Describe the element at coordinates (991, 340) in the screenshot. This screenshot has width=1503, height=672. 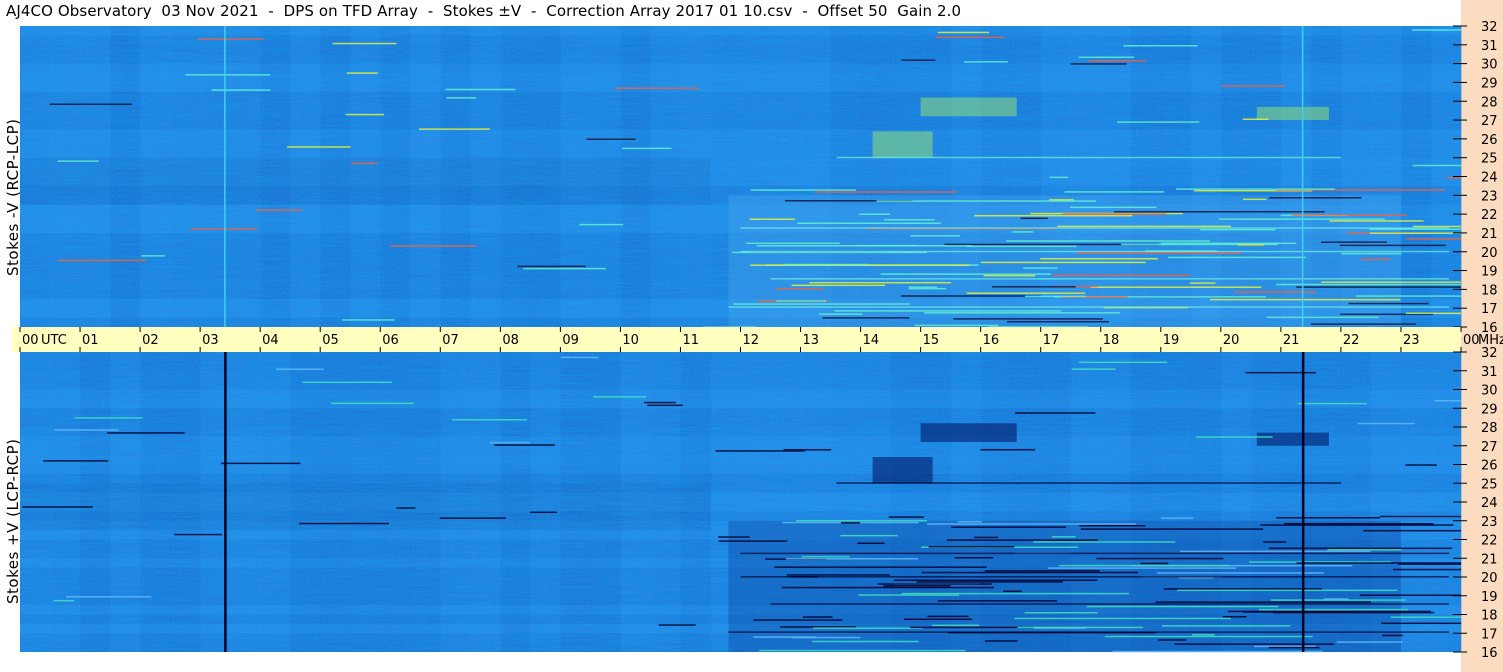
I see `x-tick-label: 16` at that location.